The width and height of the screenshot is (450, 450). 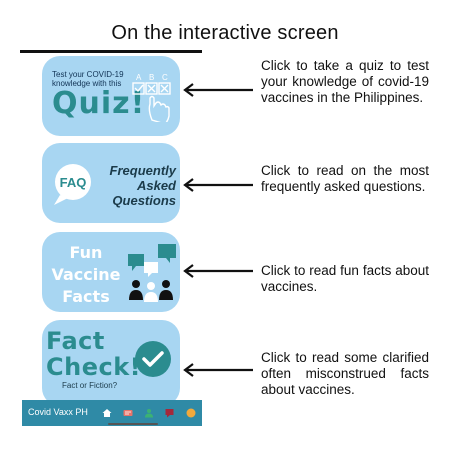 I want to click on app-name: Covid Vaxx PH, so click(x=58, y=412).